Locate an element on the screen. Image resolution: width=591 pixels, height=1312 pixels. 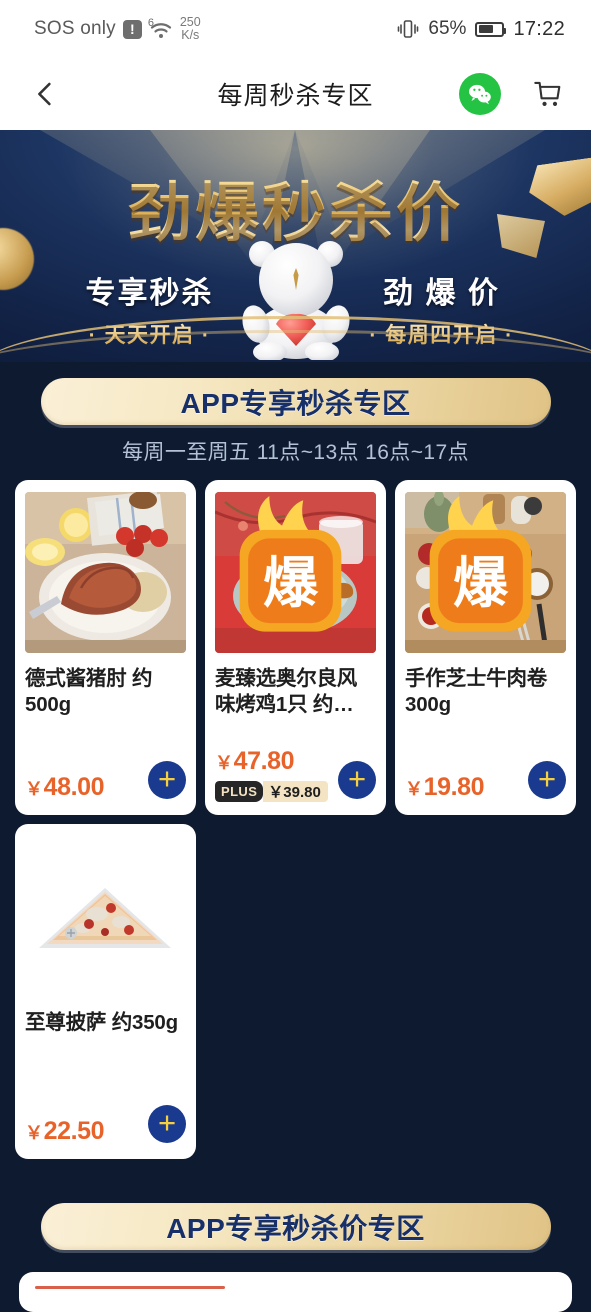
product-footer: ￥22.50 + is located at coordinates (105, 1132).